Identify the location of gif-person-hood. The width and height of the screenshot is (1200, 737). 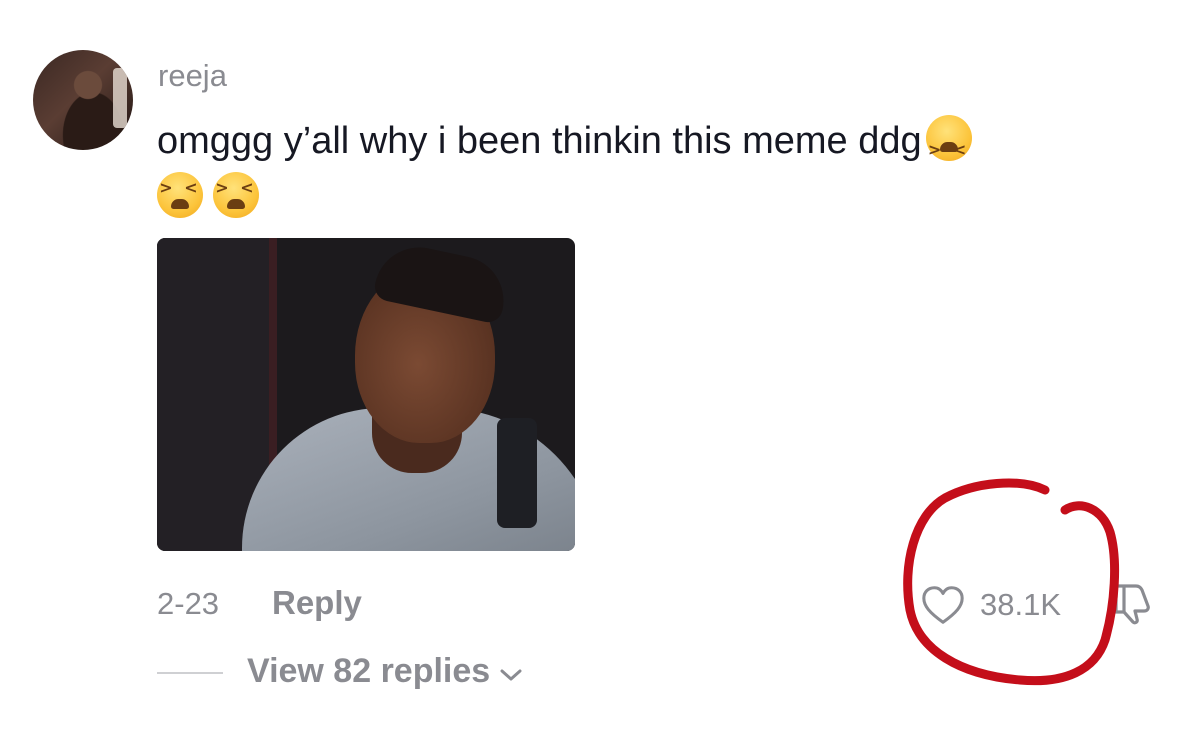
(517, 473).